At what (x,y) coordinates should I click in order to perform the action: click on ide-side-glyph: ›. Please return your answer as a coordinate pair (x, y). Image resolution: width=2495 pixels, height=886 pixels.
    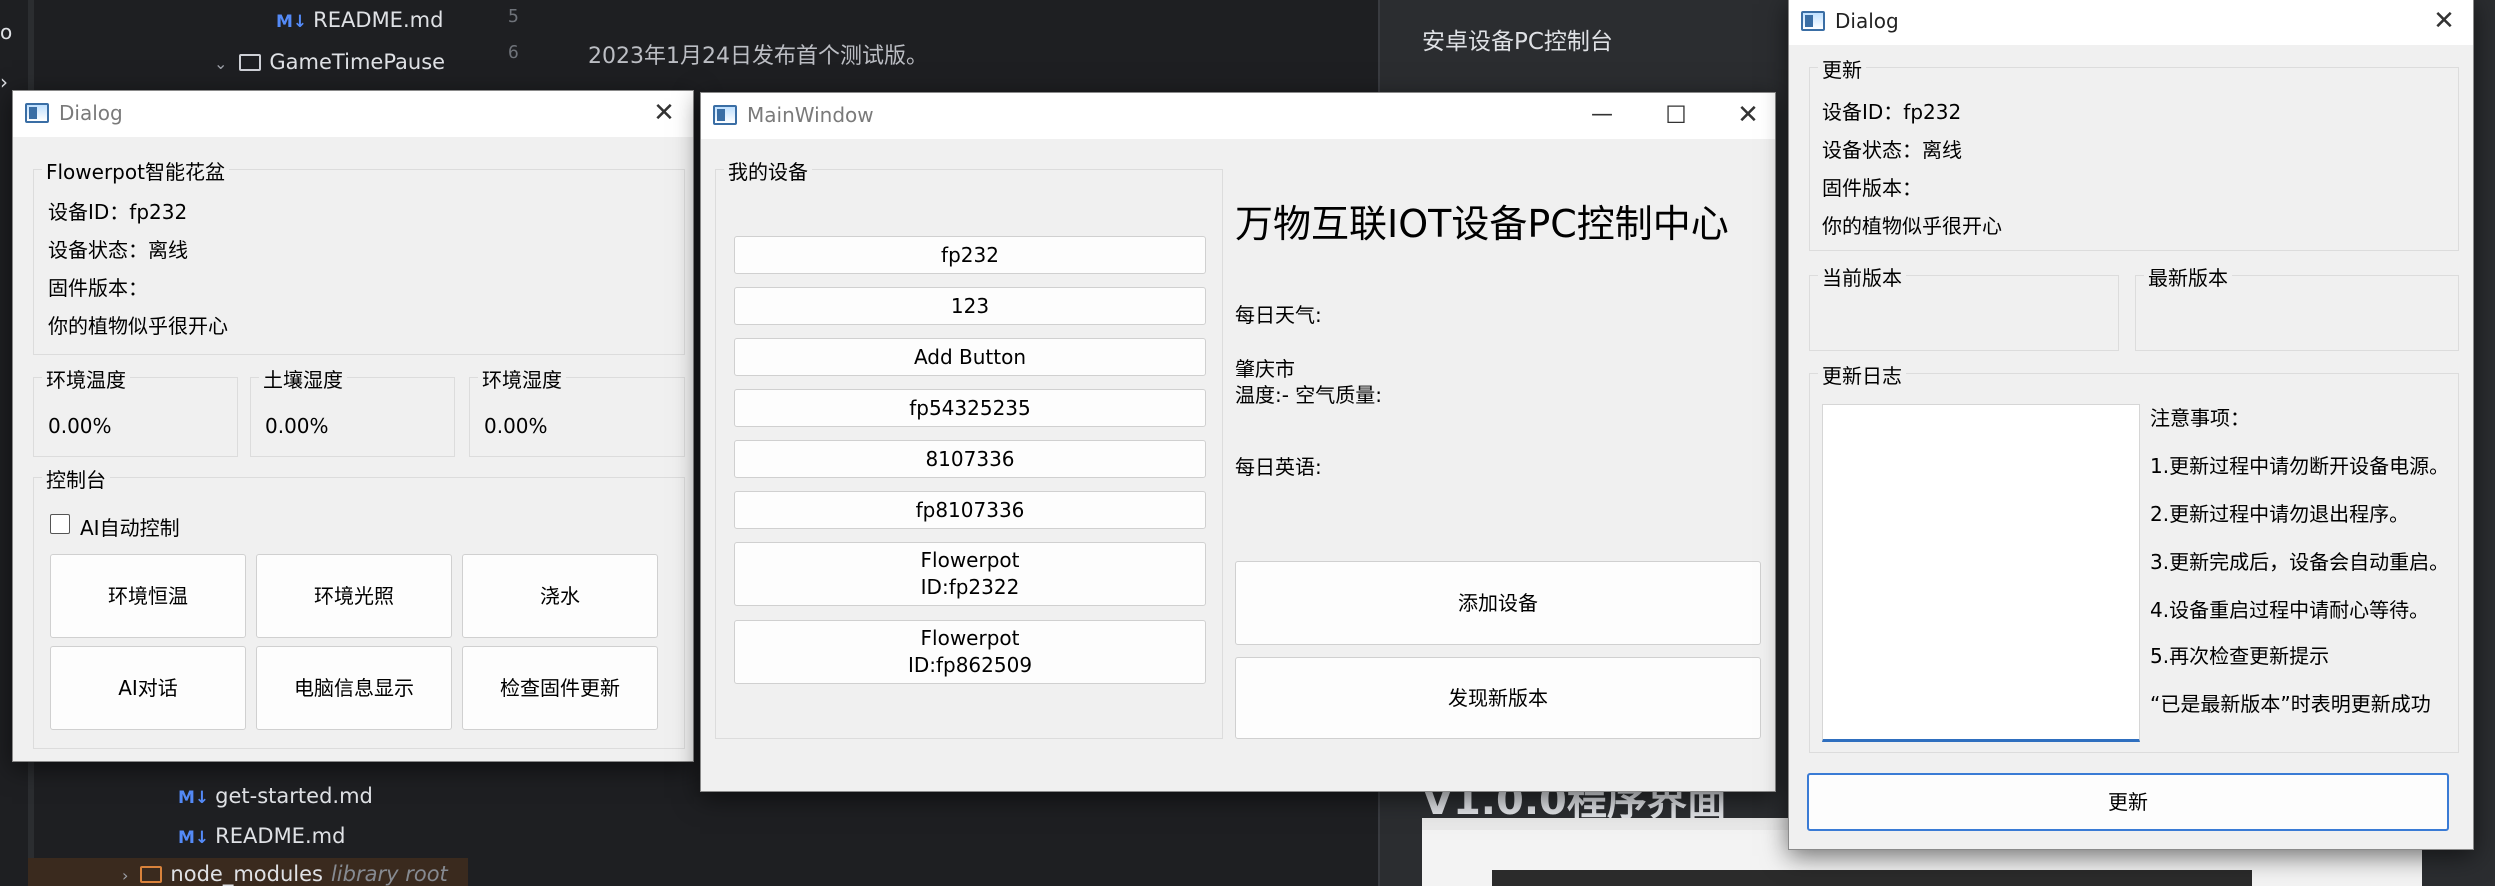
    Looking at the image, I should click on (4, 82).